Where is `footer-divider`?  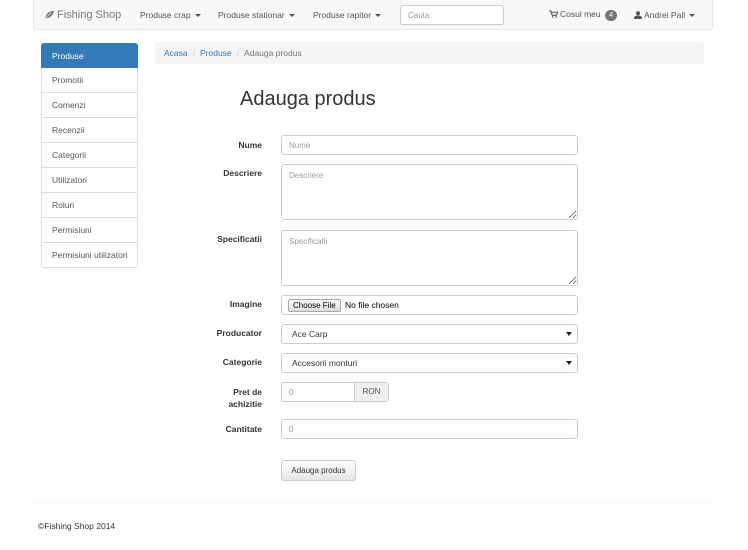 footer-divider is located at coordinates (373, 502).